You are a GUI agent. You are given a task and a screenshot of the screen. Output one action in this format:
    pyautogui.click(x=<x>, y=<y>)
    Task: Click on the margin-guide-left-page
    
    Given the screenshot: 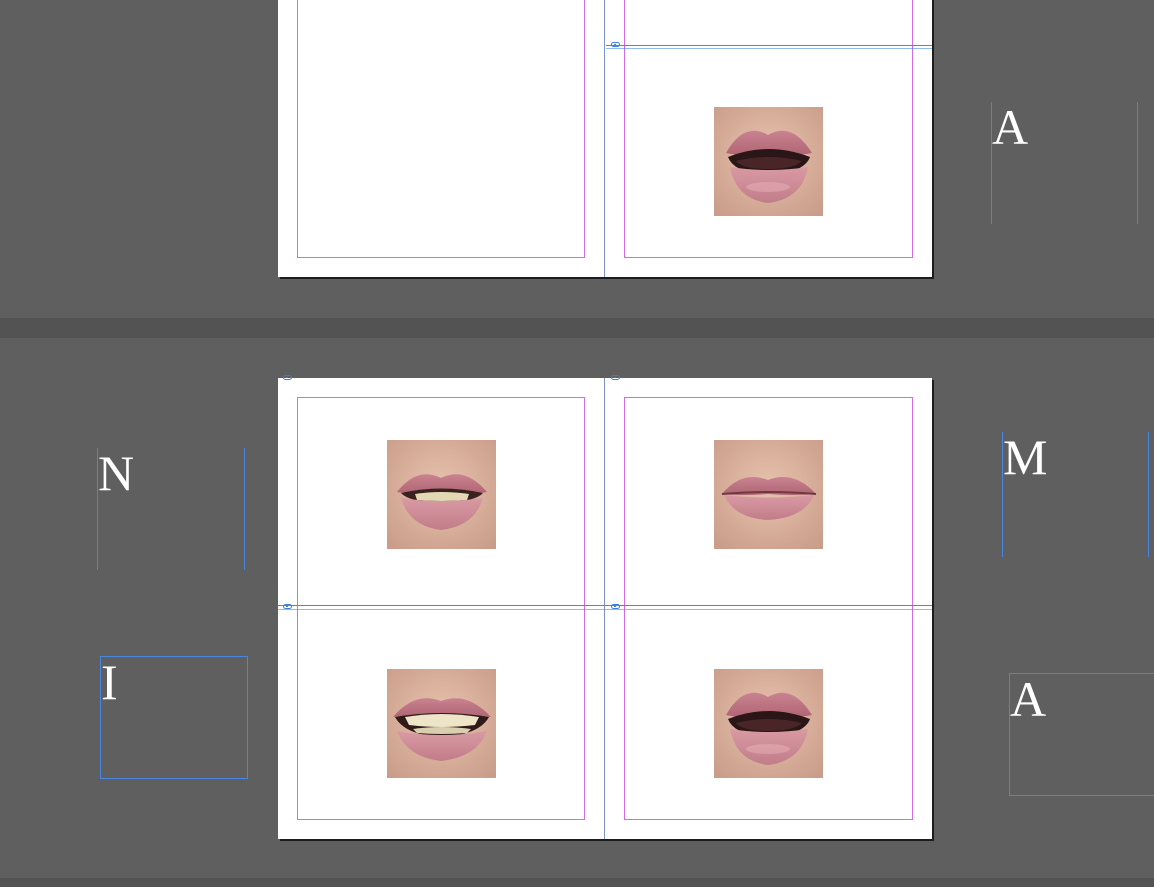 What is the action you would take?
    pyautogui.click(x=441, y=129)
    